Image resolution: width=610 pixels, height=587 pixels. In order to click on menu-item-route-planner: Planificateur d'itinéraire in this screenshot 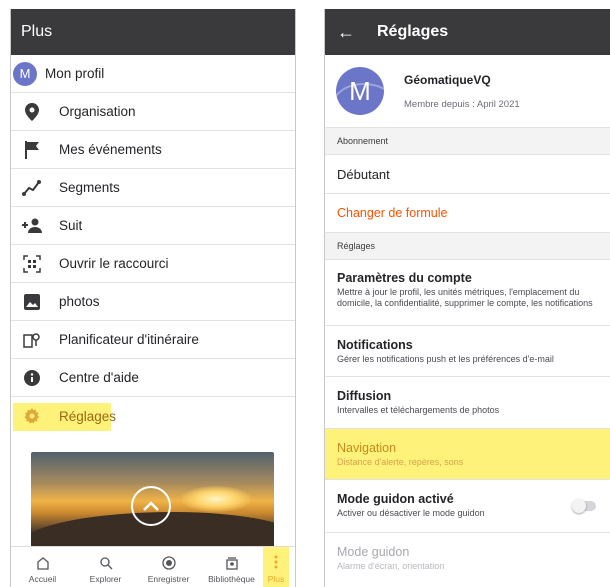, I will do `click(153, 340)`.